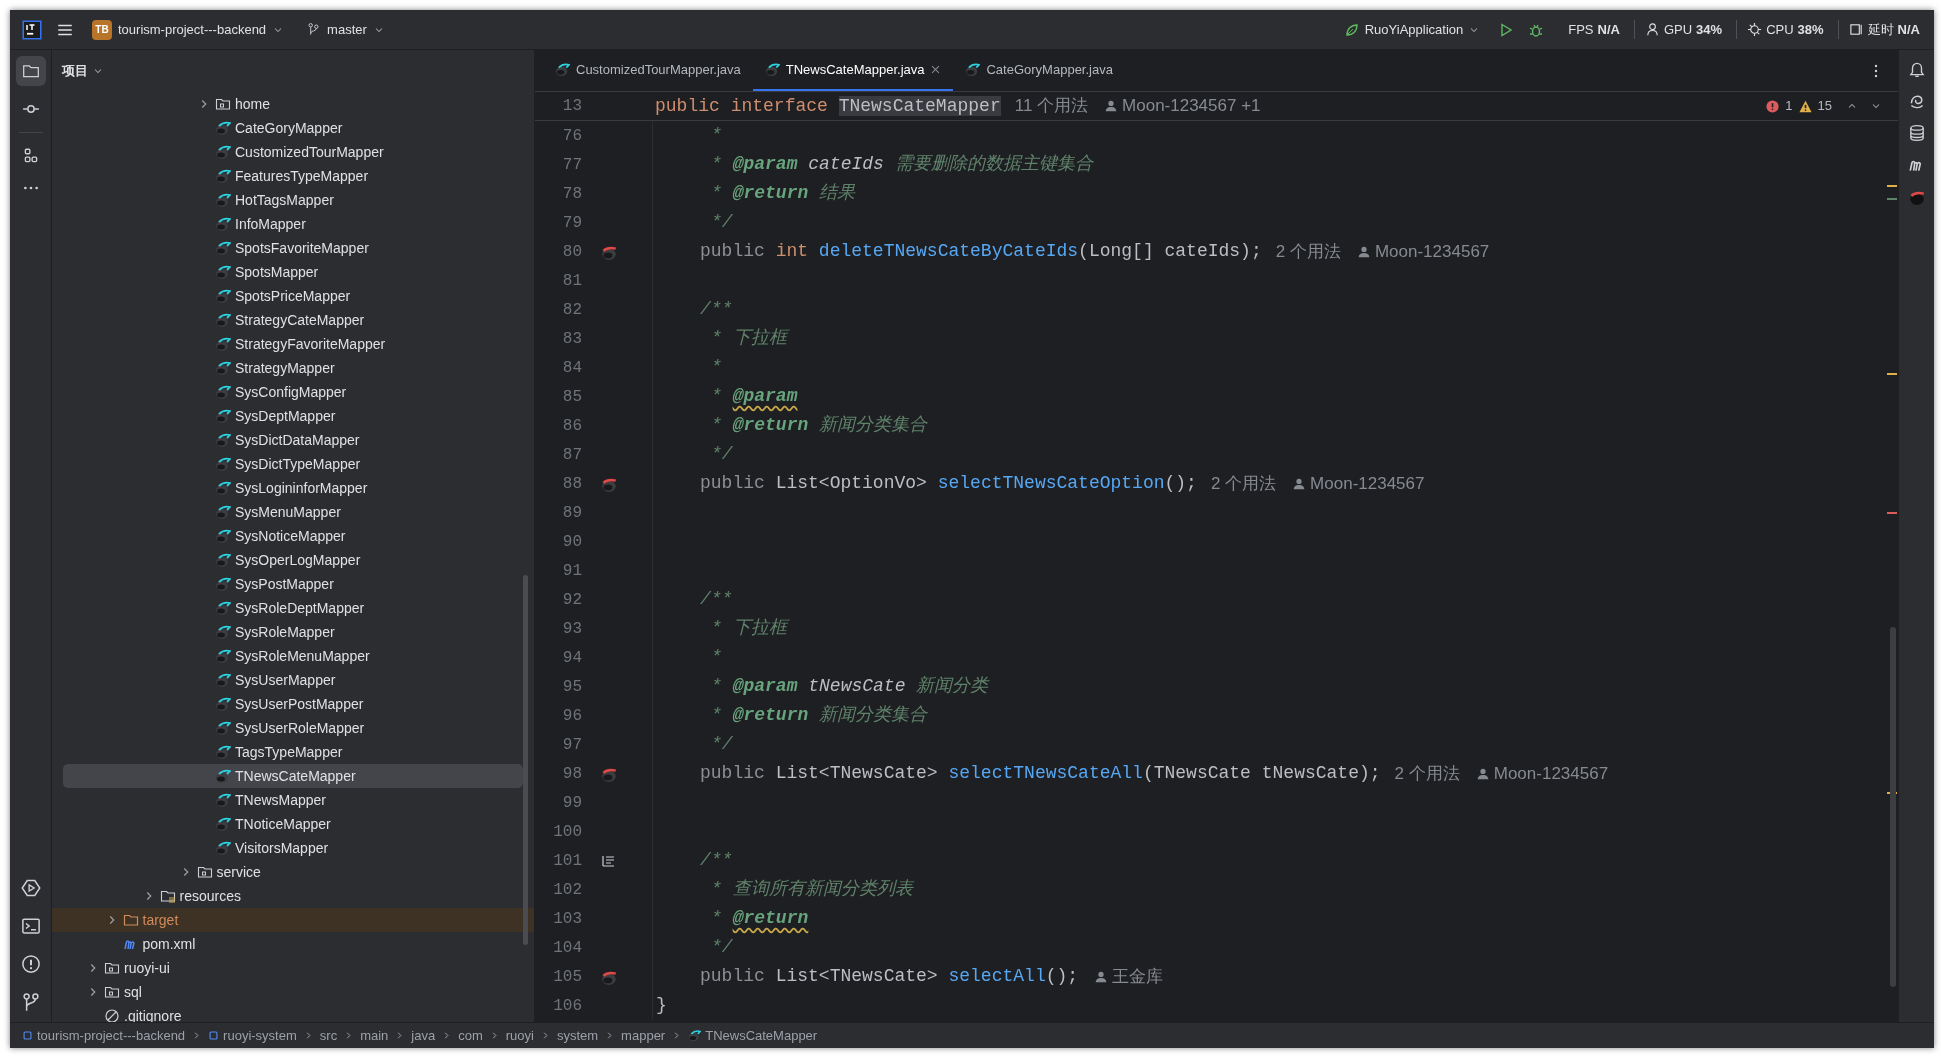  I want to click on branch-switcher: master, so click(345, 29).